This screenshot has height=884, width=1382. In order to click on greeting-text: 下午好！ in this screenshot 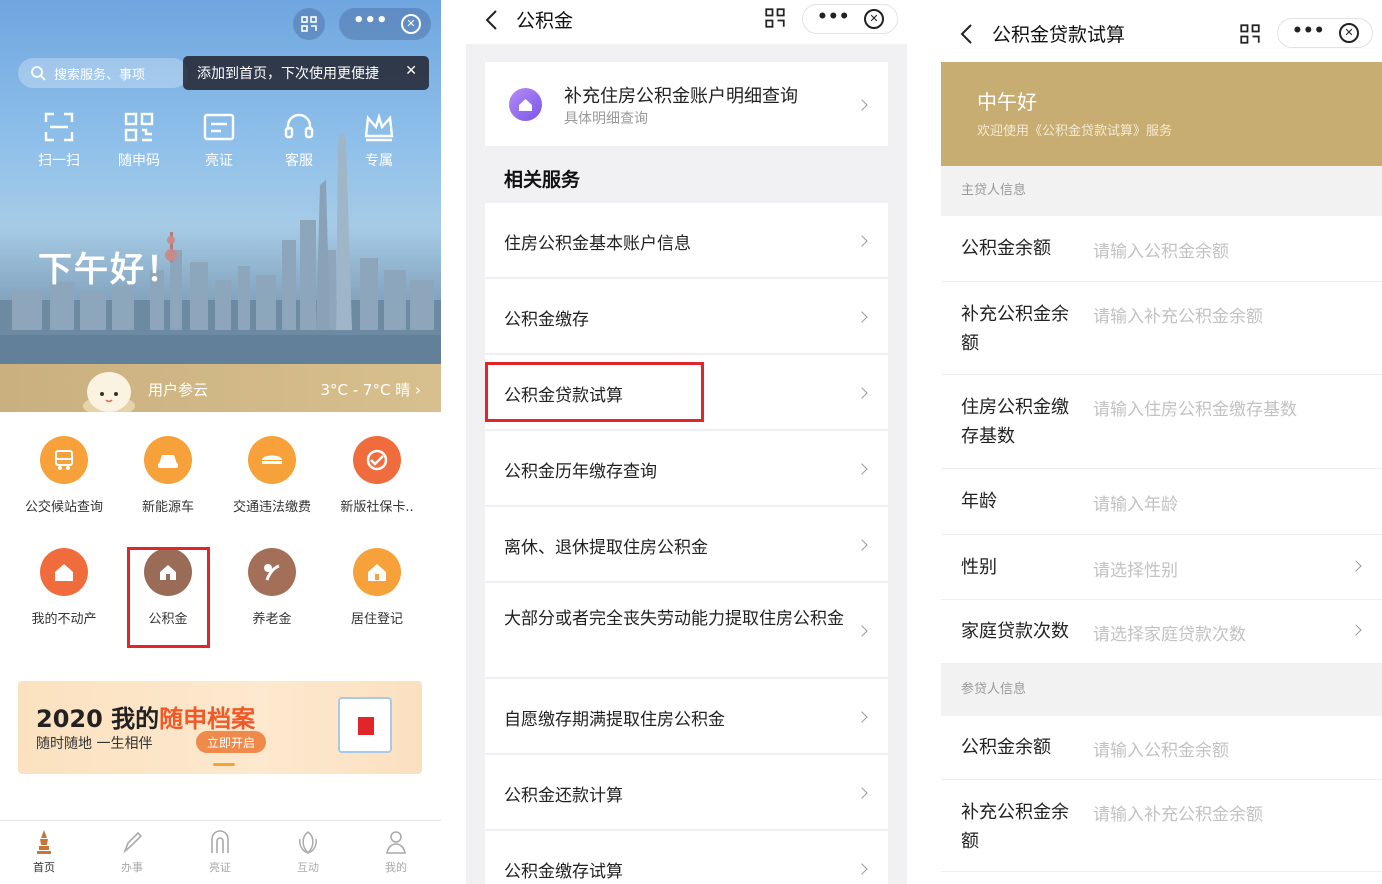, I will do `click(110, 270)`.